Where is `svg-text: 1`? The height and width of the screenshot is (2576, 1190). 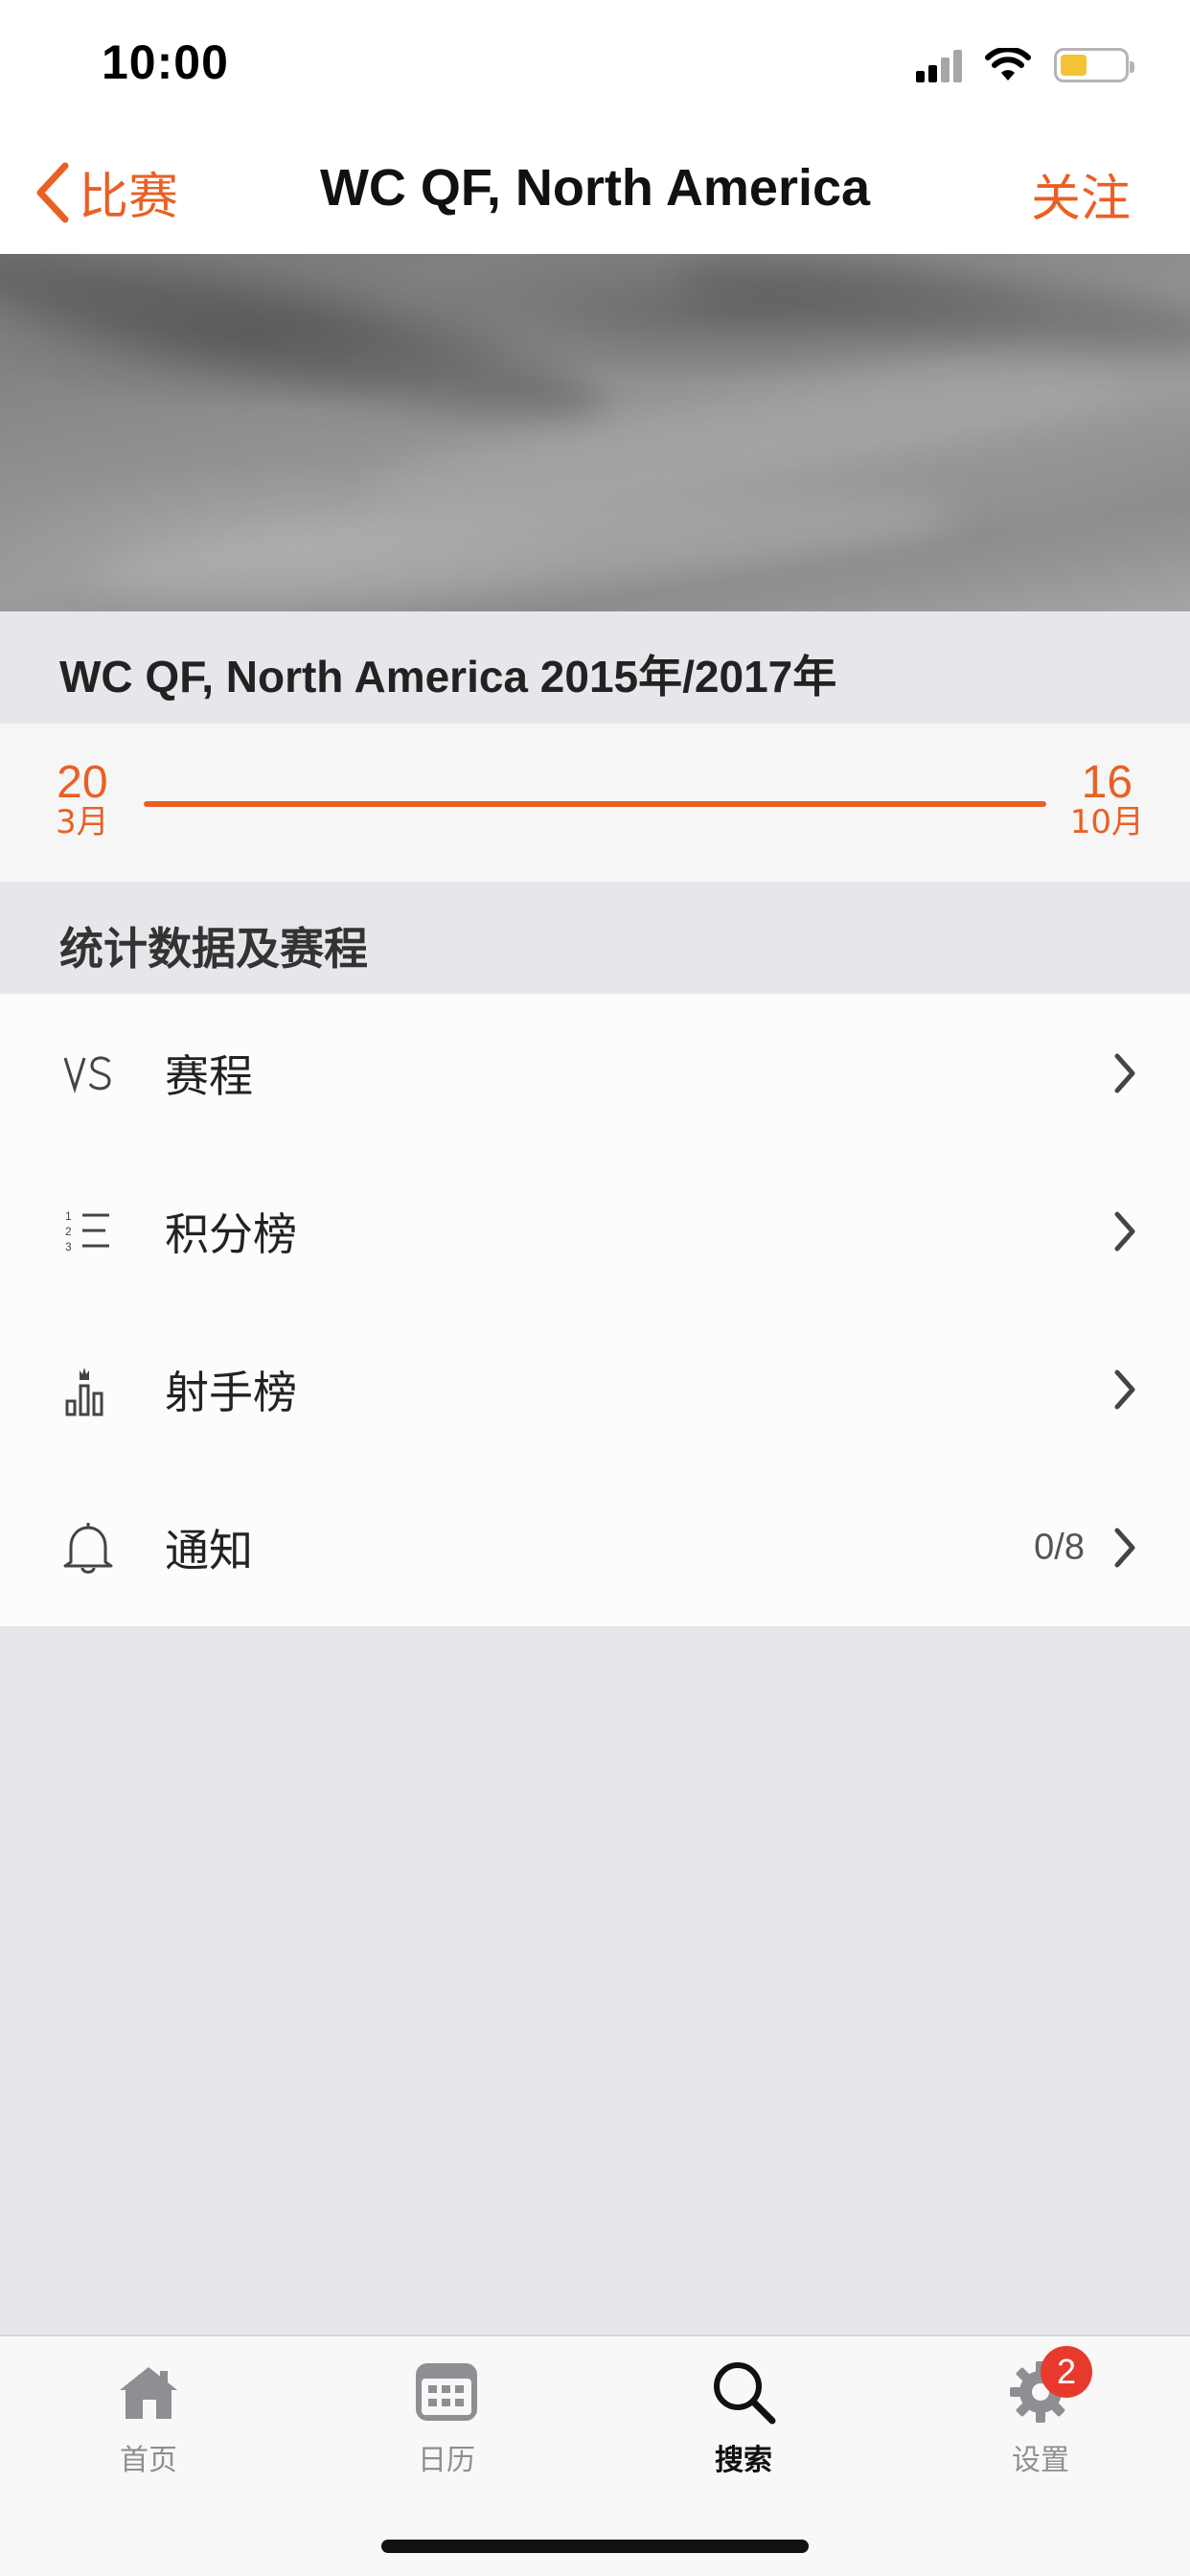 svg-text: 1 is located at coordinates (68, 1216).